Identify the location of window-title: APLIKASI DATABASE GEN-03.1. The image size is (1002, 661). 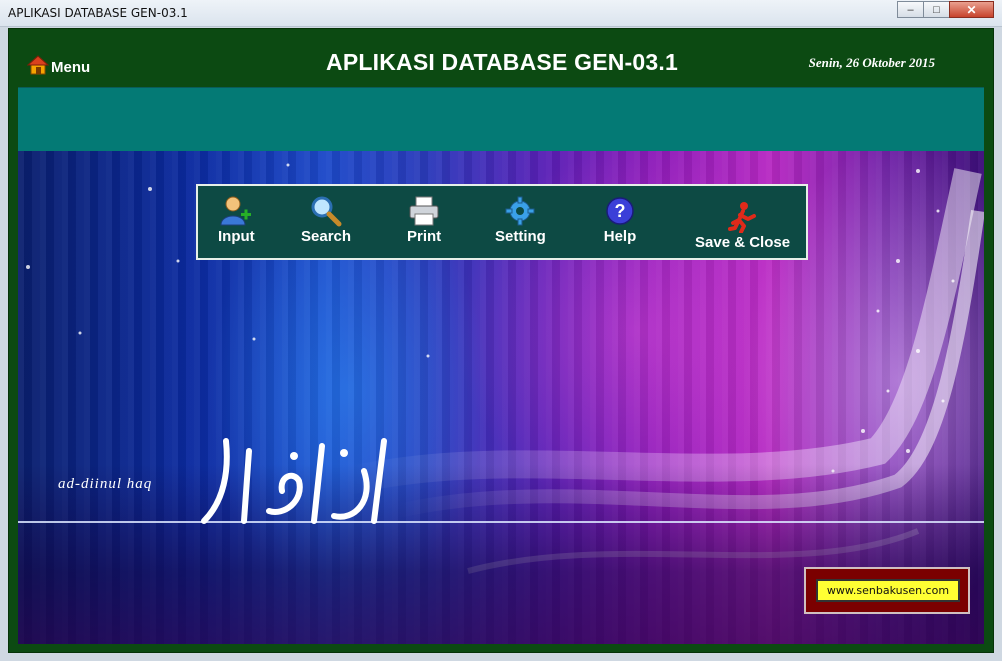
(98, 13).